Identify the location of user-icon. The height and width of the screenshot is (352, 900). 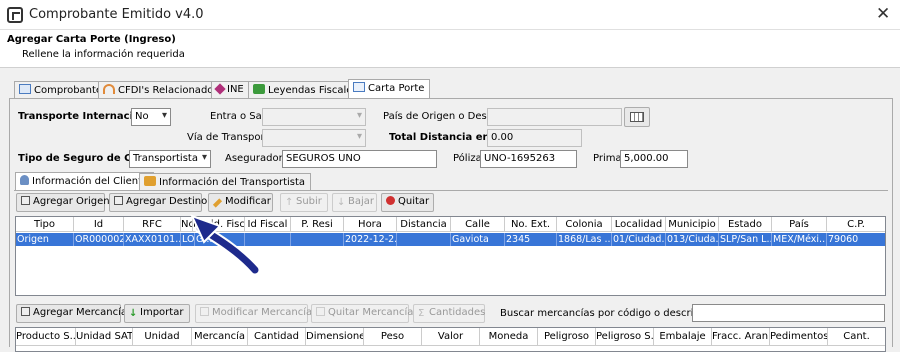
(24, 180).